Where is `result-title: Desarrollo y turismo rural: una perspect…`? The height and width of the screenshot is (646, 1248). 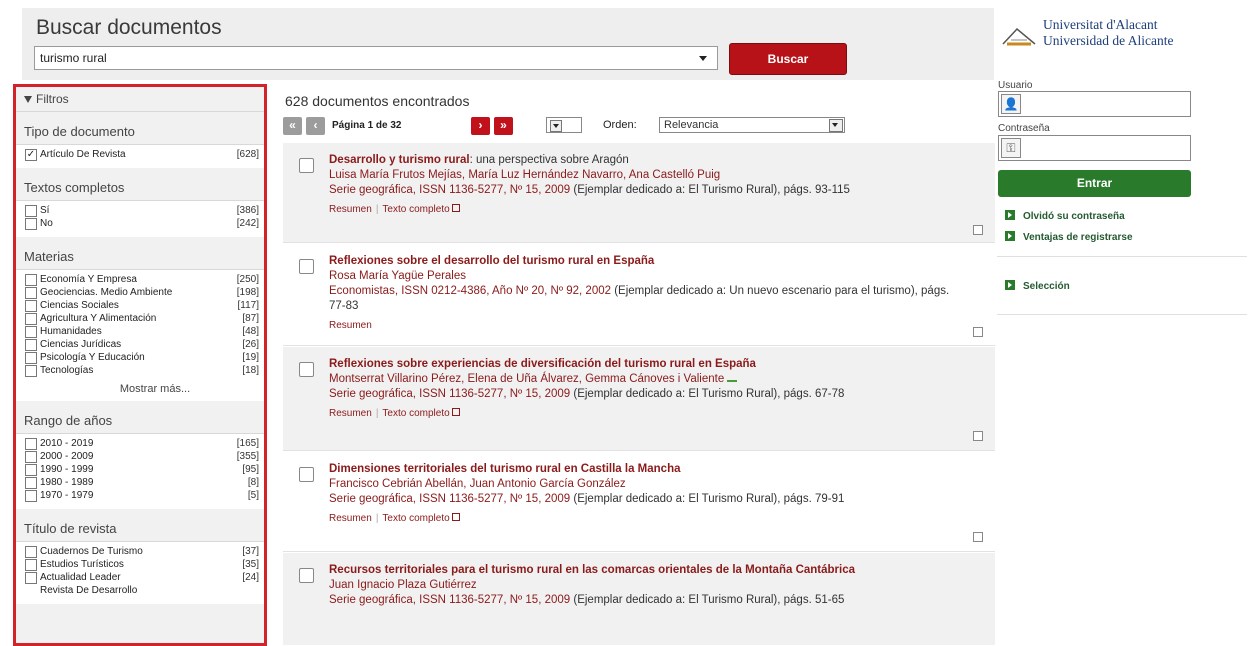
result-title: Desarrollo y turismo rural: una perspect… is located at coordinates (642, 160).